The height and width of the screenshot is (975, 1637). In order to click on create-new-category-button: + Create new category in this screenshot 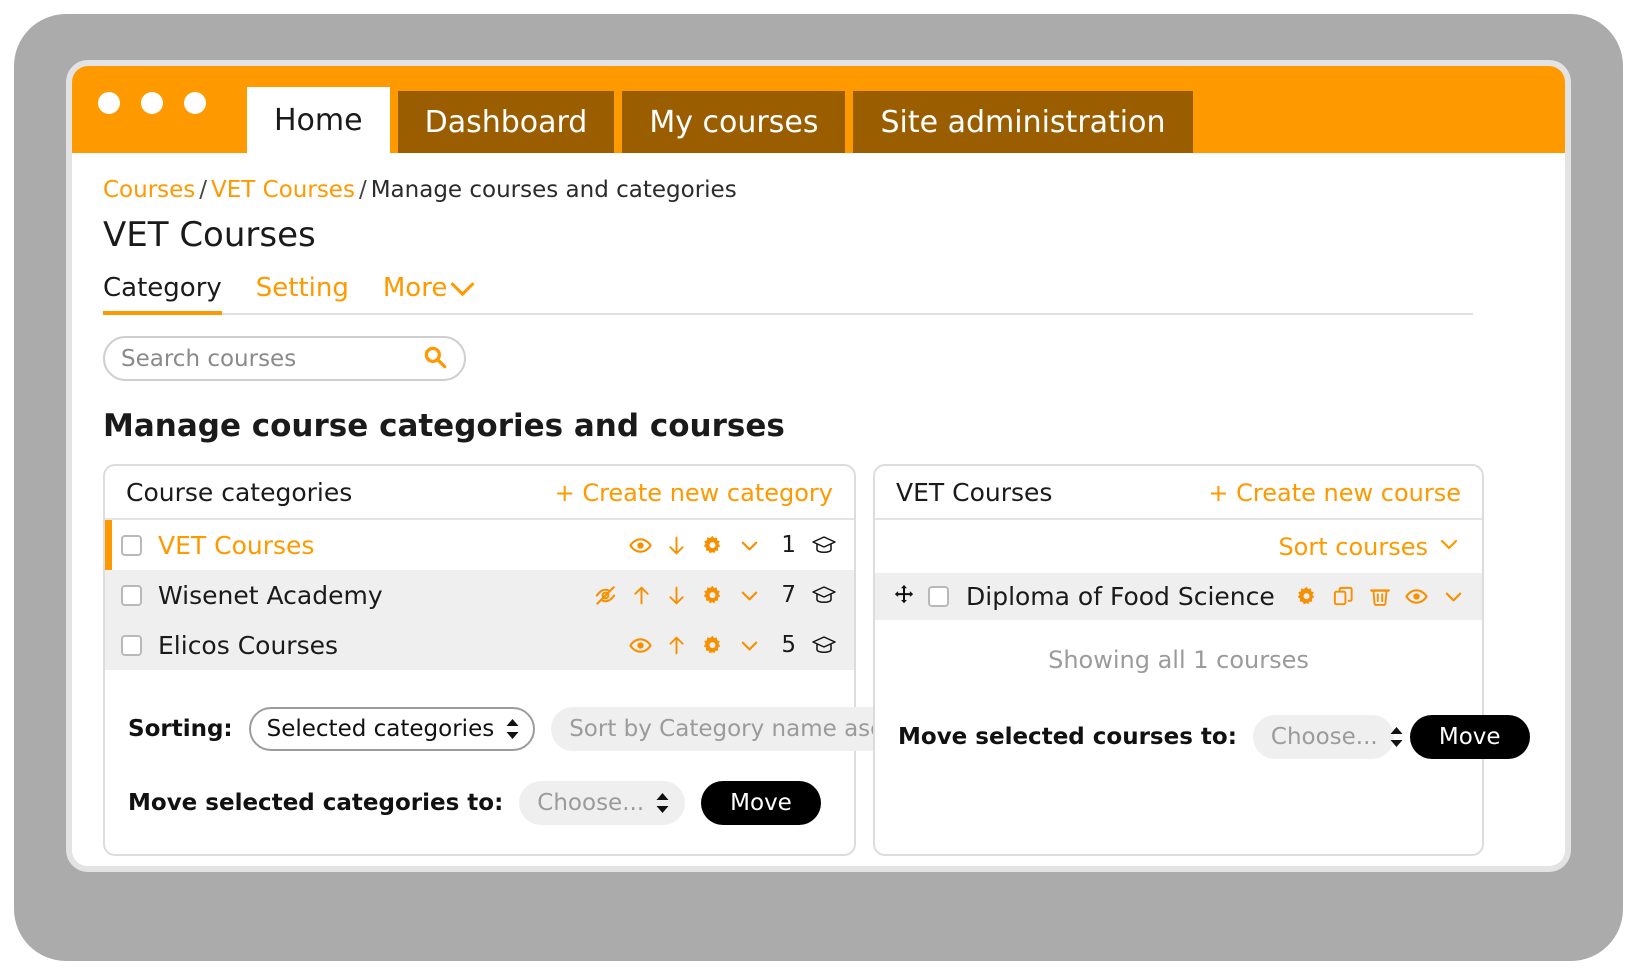, I will do `click(694, 493)`.